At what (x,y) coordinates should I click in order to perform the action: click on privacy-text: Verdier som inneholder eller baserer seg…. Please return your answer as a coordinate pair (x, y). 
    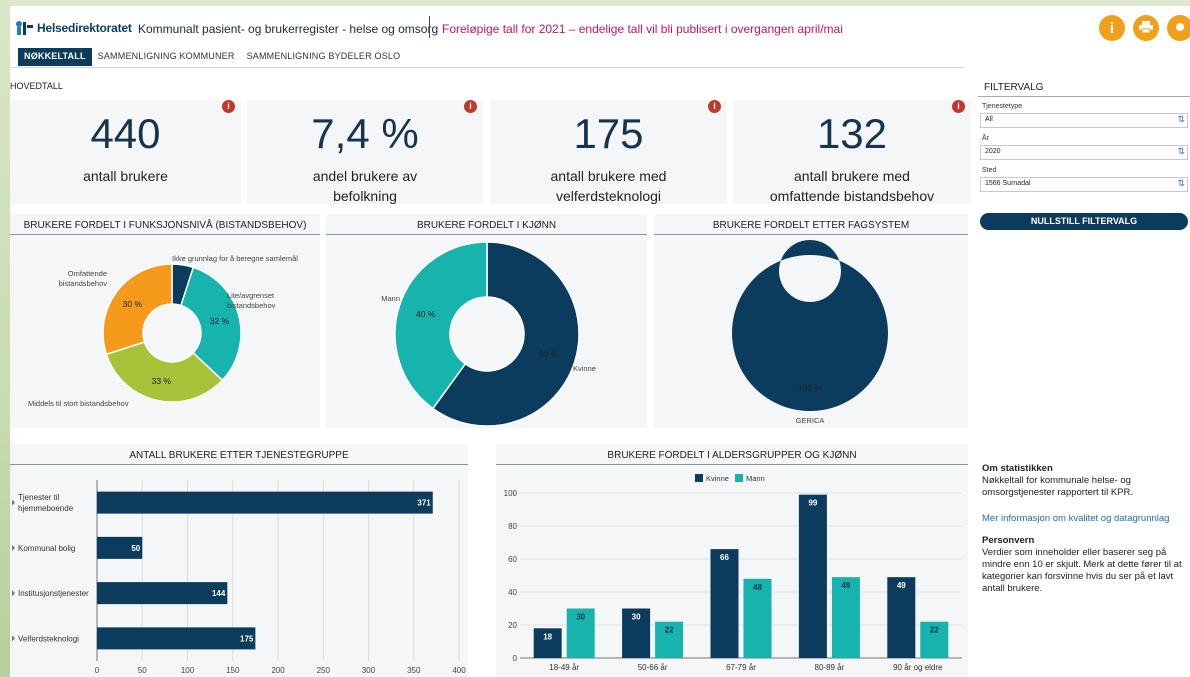
    Looking at the image, I should click on (1074, 552).